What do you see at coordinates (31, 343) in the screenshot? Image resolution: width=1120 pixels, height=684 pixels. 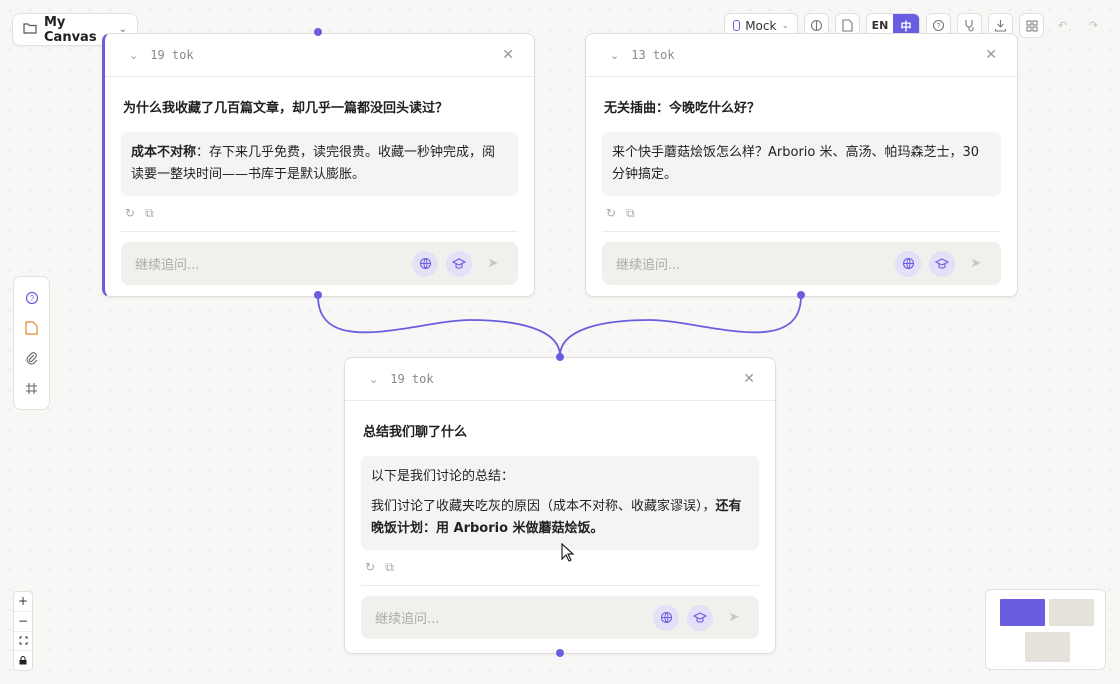 I see `side-tool-panel: ?` at bounding box center [31, 343].